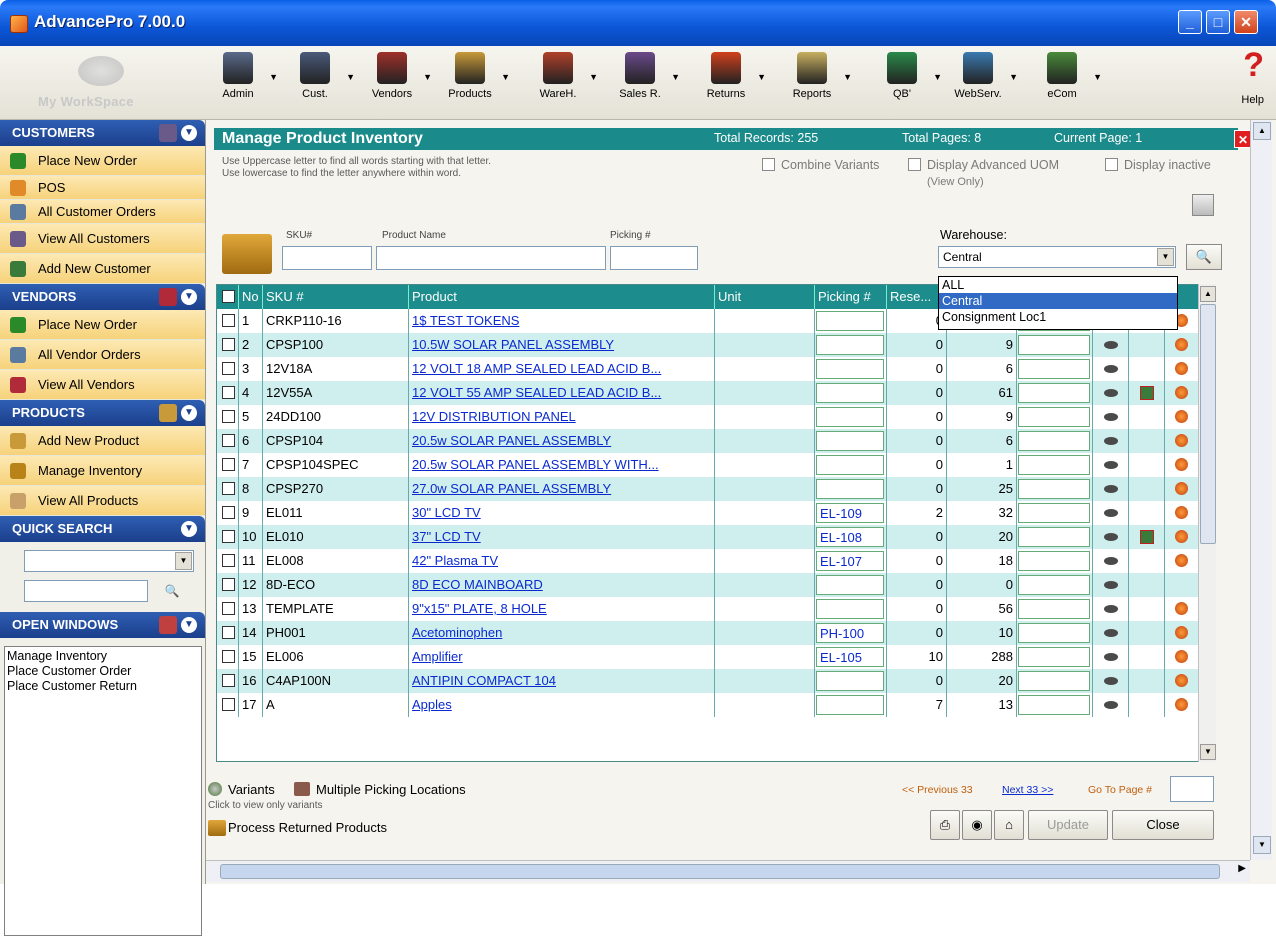 This screenshot has width=1276, height=936. What do you see at coordinates (1058, 301) in the screenshot?
I see `warehouse-option: Central` at bounding box center [1058, 301].